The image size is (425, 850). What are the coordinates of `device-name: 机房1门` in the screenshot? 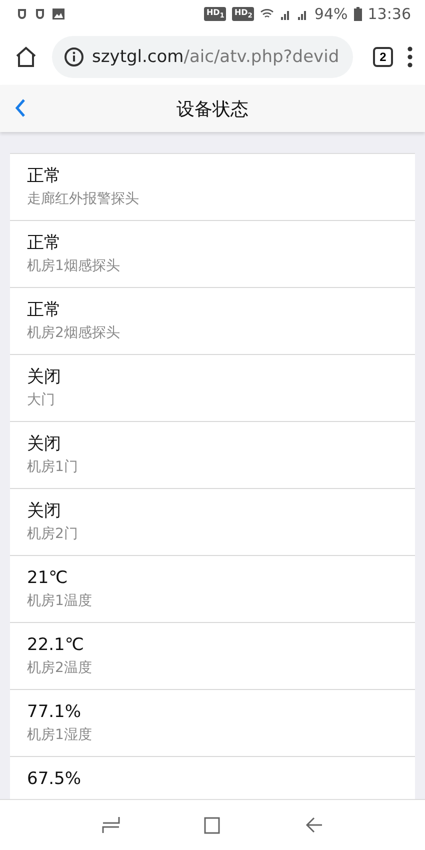 It's located at (53, 467).